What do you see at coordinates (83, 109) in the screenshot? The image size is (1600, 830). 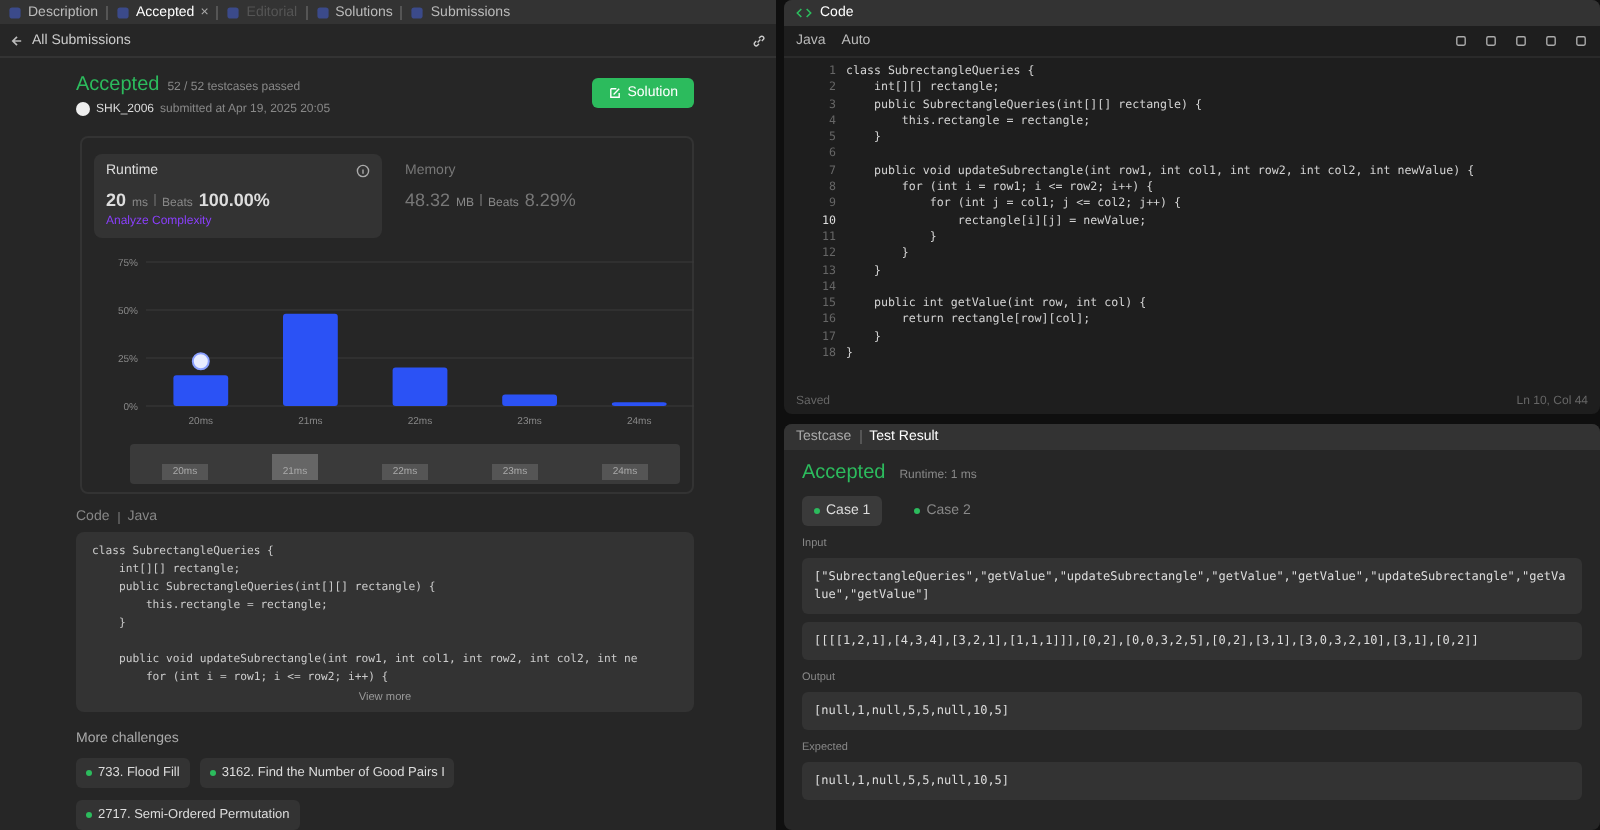 I see `avatar-icon` at bounding box center [83, 109].